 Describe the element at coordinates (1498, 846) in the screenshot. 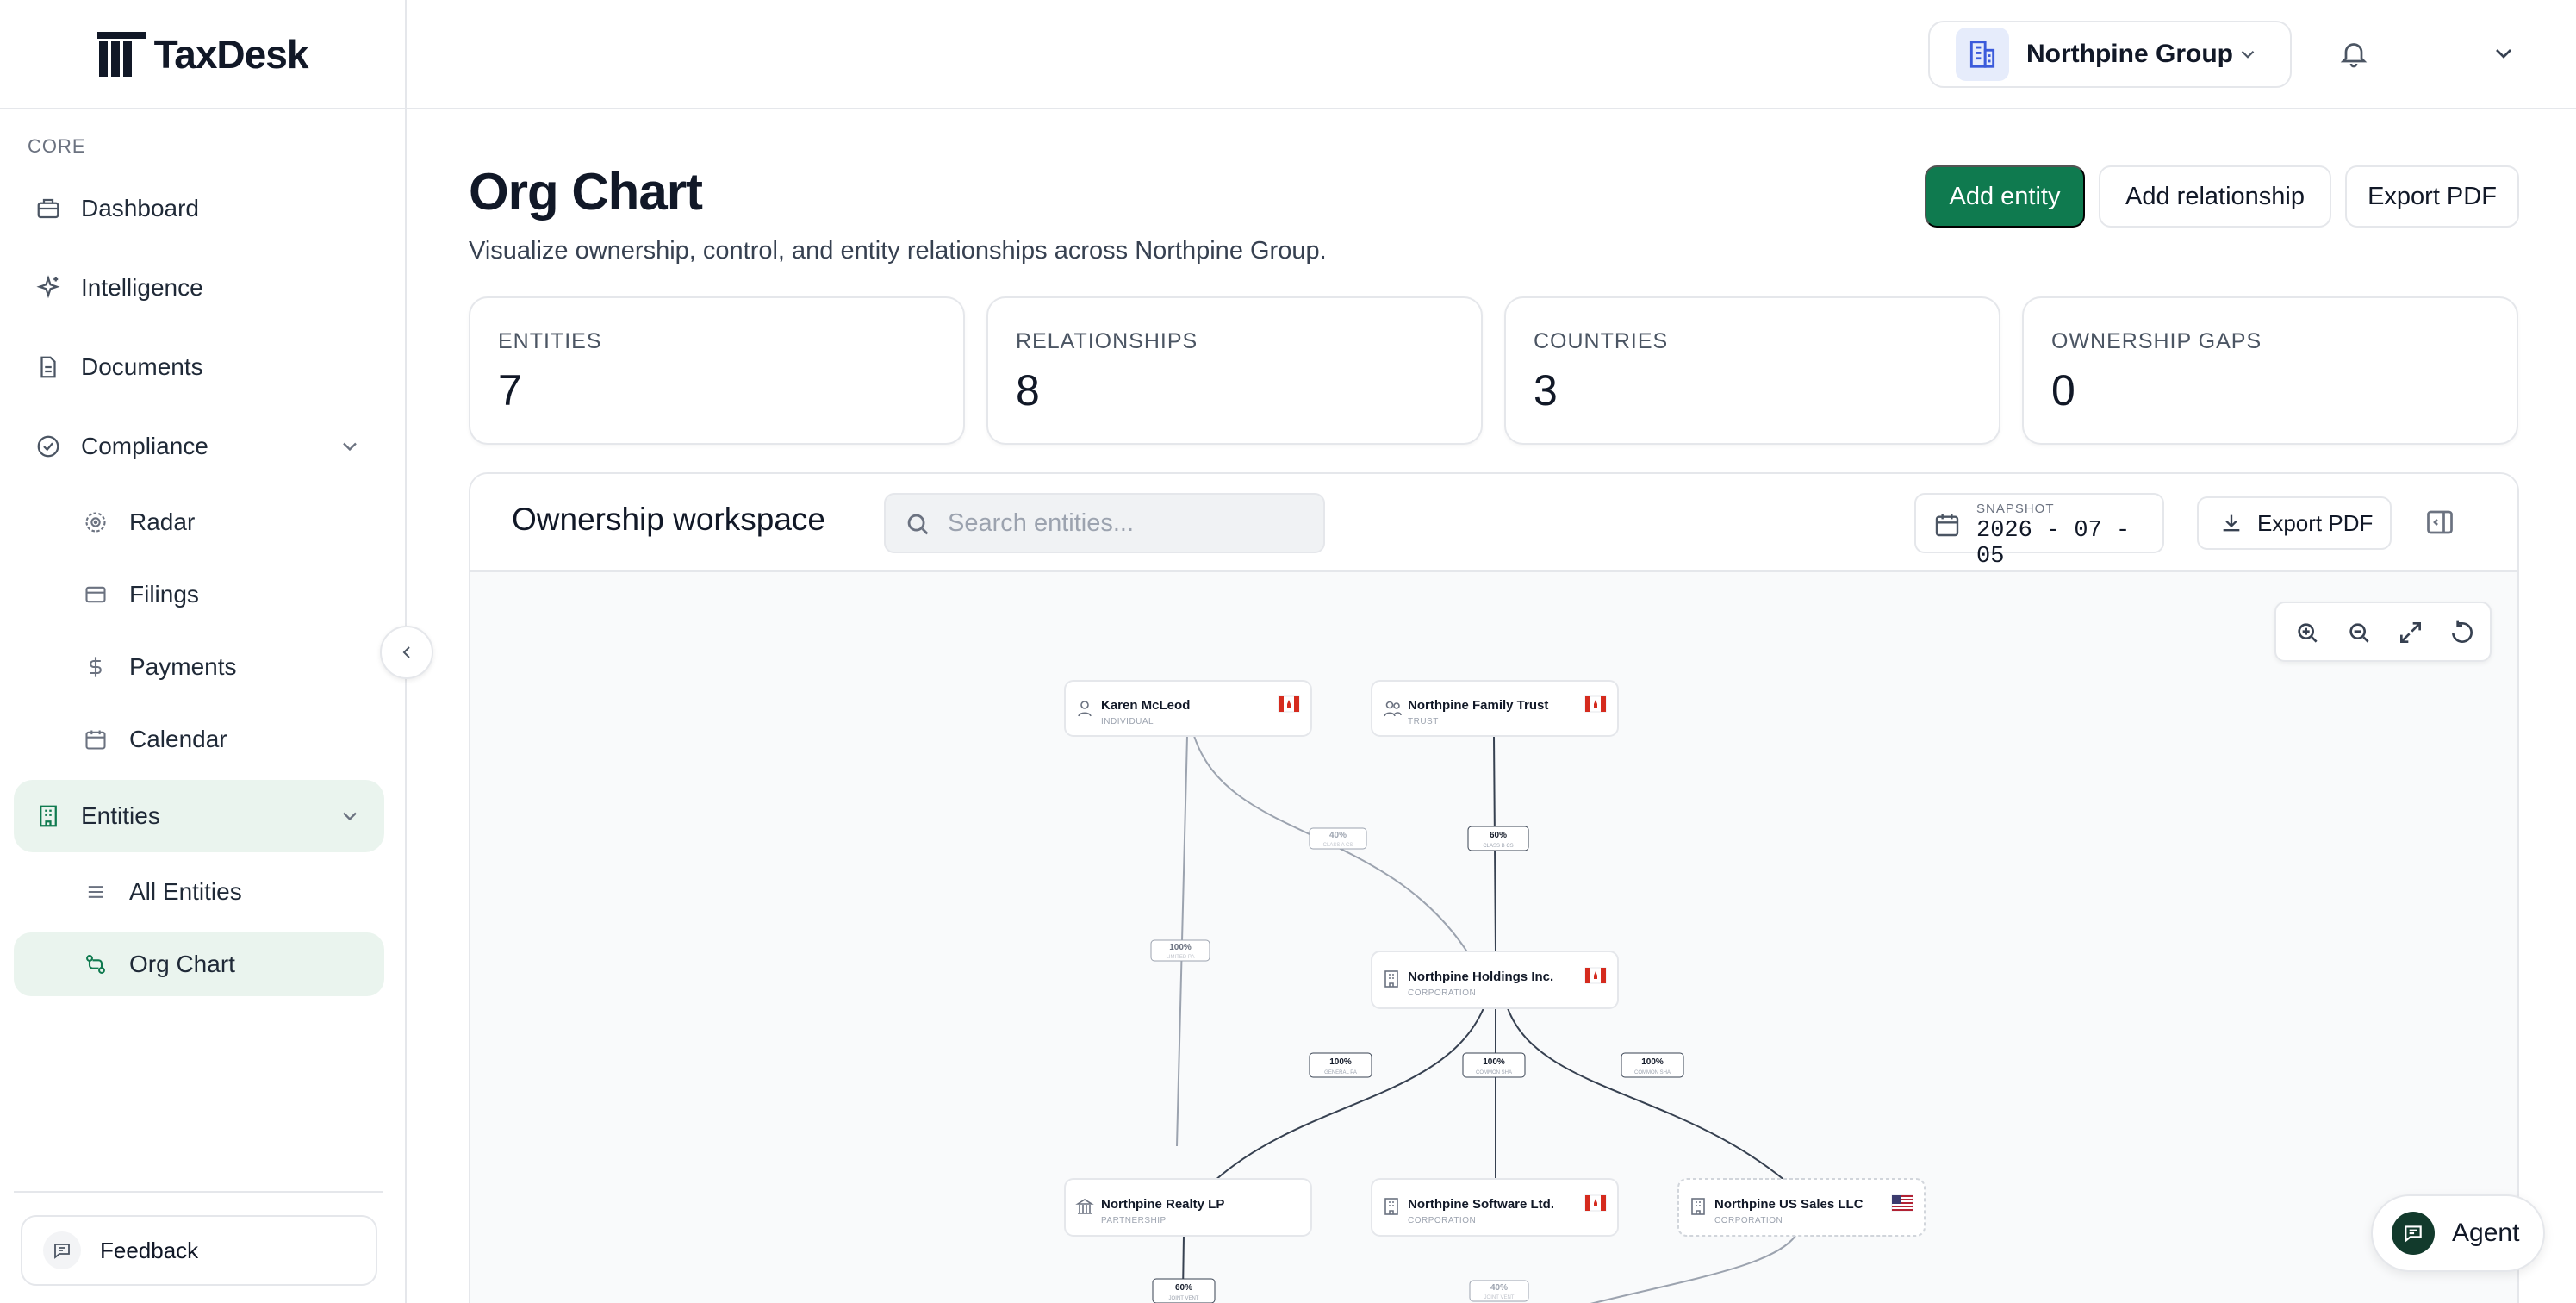

I see `edge-kind: CLASS B CS` at that location.